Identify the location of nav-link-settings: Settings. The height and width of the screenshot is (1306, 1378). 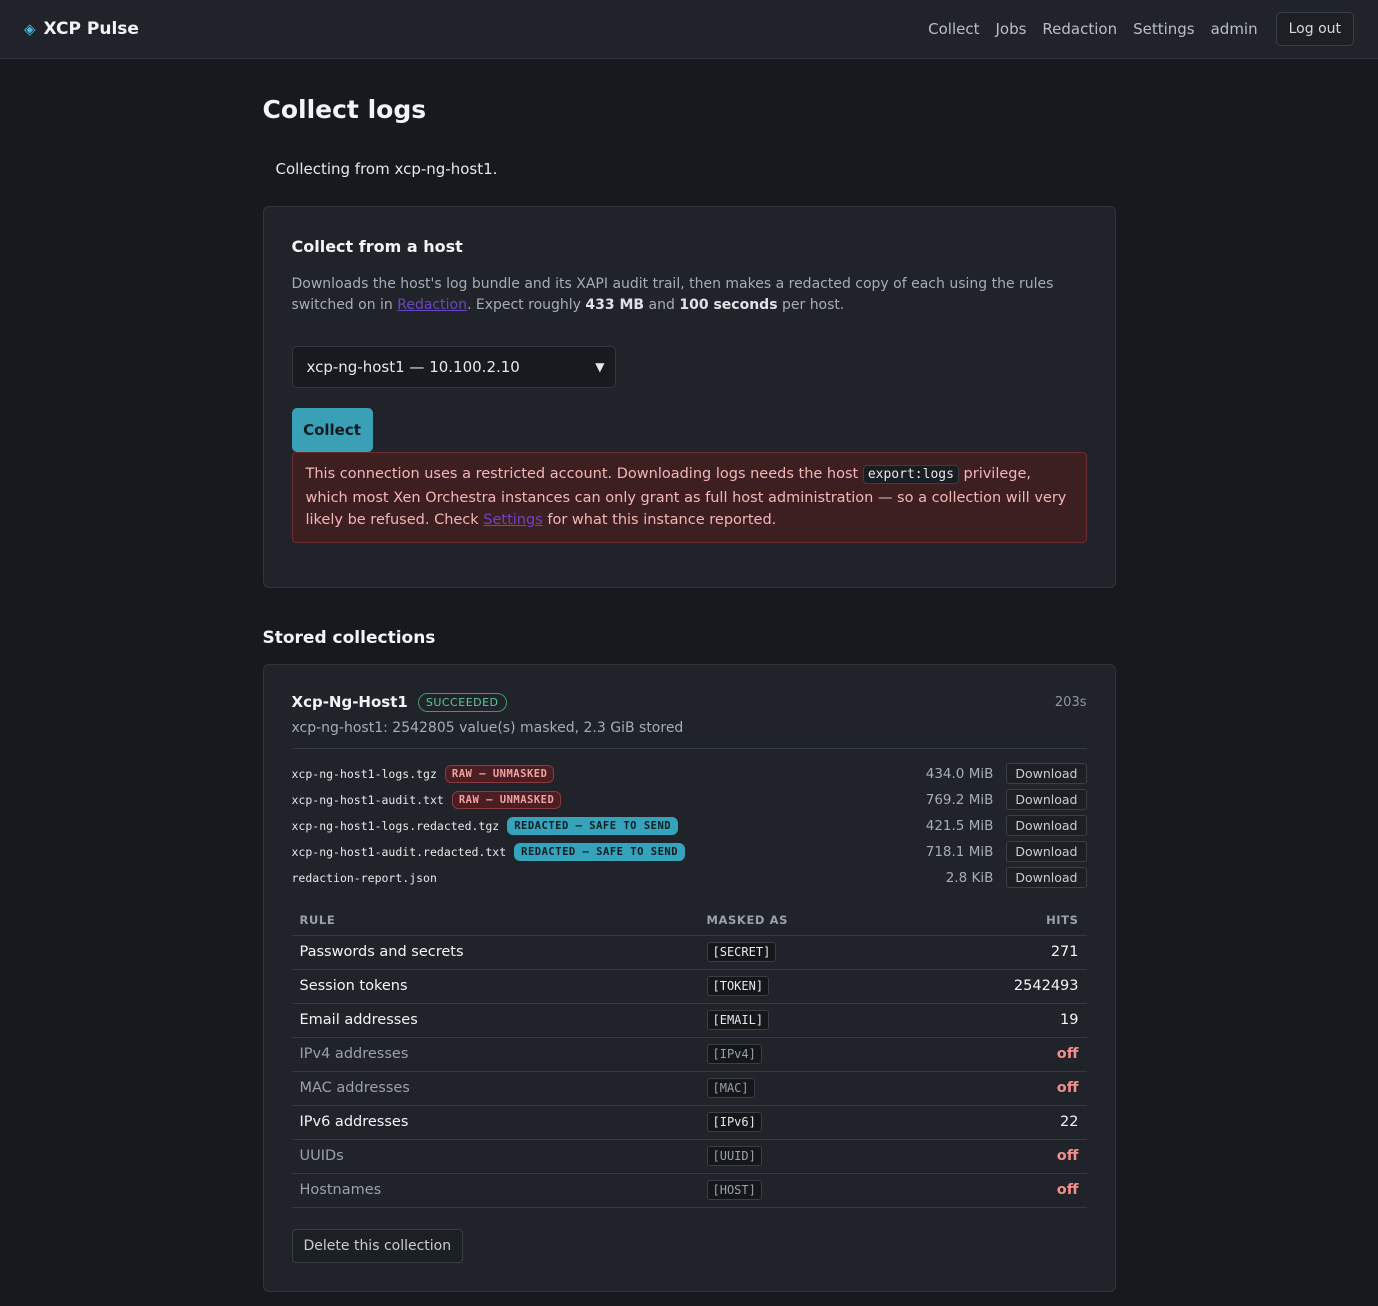
(1164, 29).